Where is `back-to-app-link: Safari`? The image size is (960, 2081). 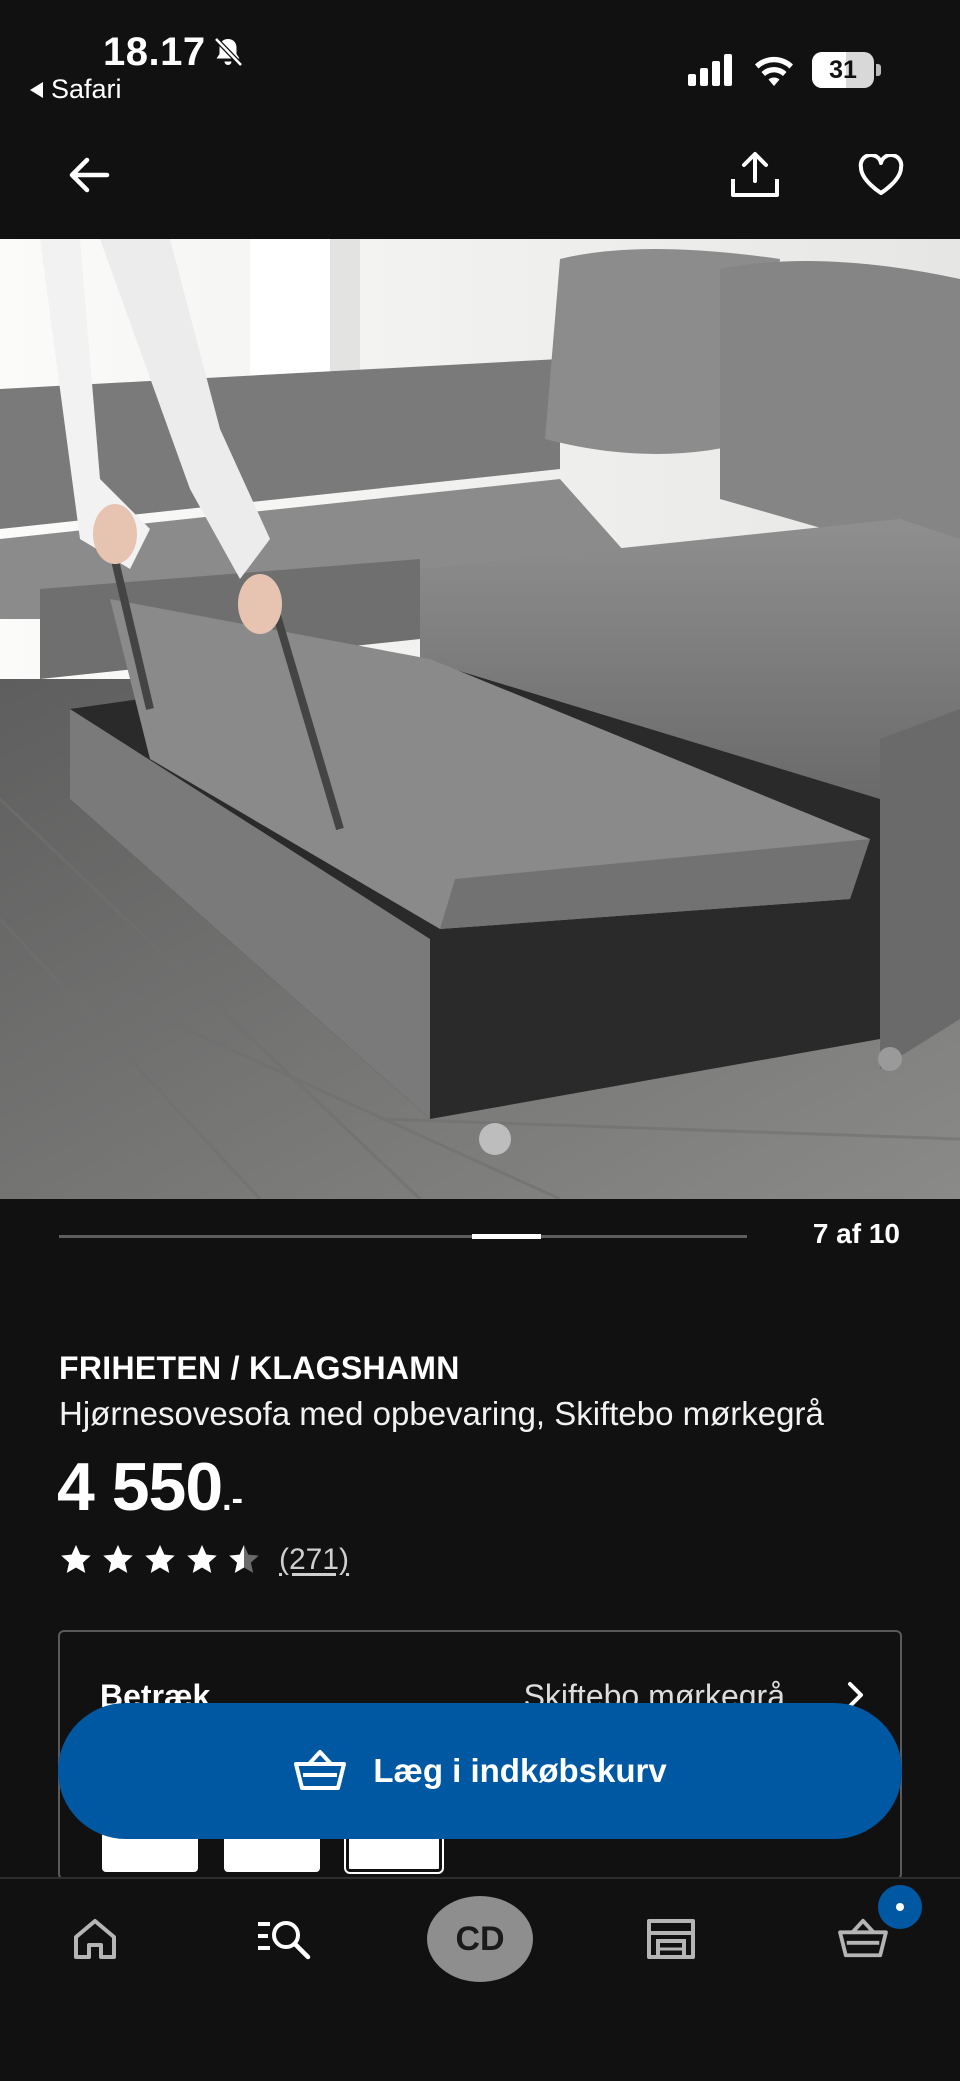
back-to-app-link: Safari is located at coordinates (76, 89).